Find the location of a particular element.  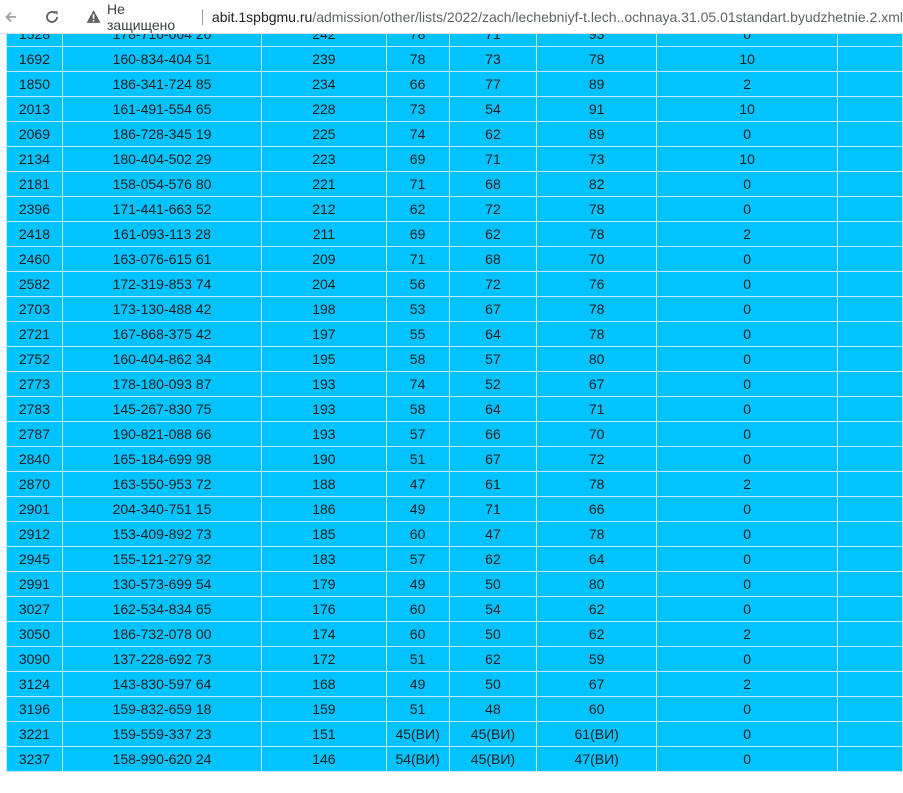

cell-subject-score-1: 69 is located at coordinates (417, 159).